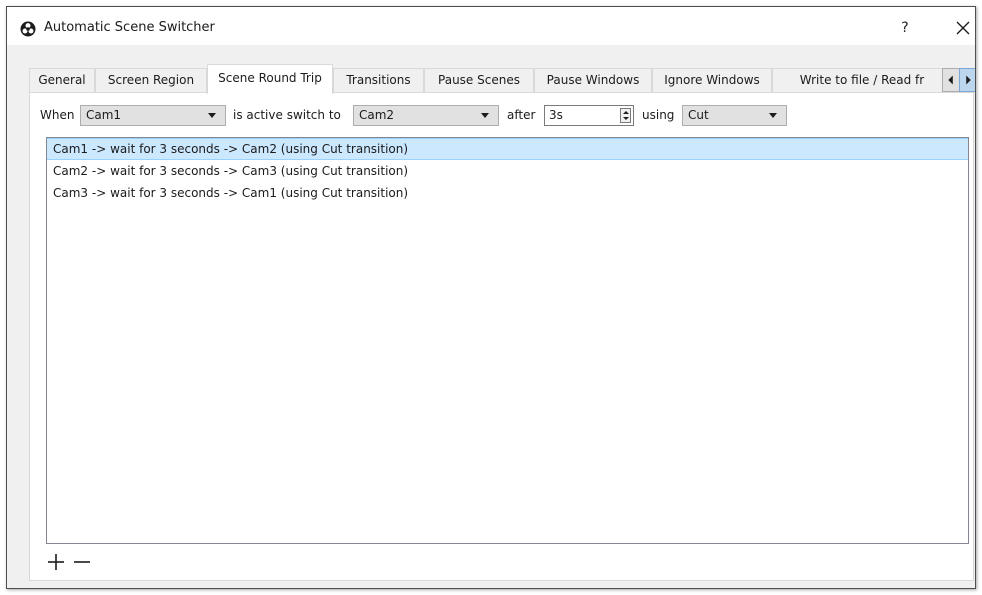  I want to click on tab-ignore-windows: Ignore Windows, so click(712, 80).